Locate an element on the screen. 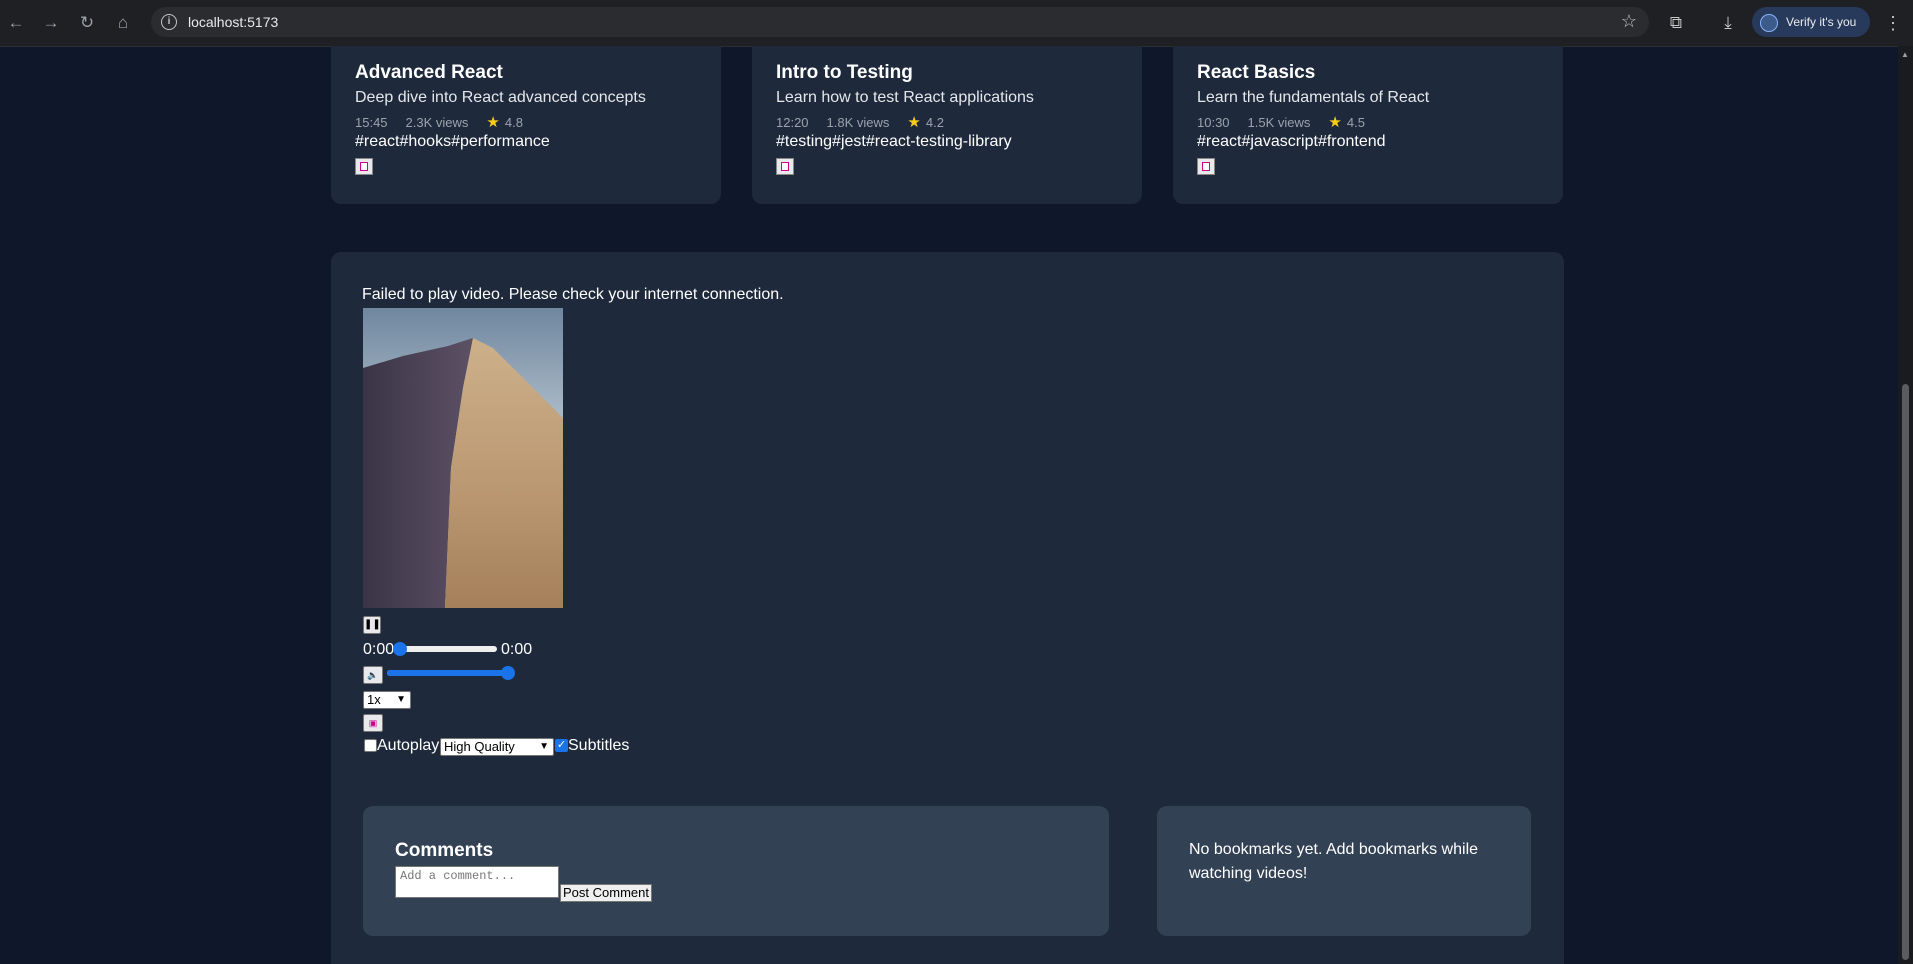 The width and height of the screenshot is (1913, 964). card-rating: 4.8 is located at coordinates (513, 122).